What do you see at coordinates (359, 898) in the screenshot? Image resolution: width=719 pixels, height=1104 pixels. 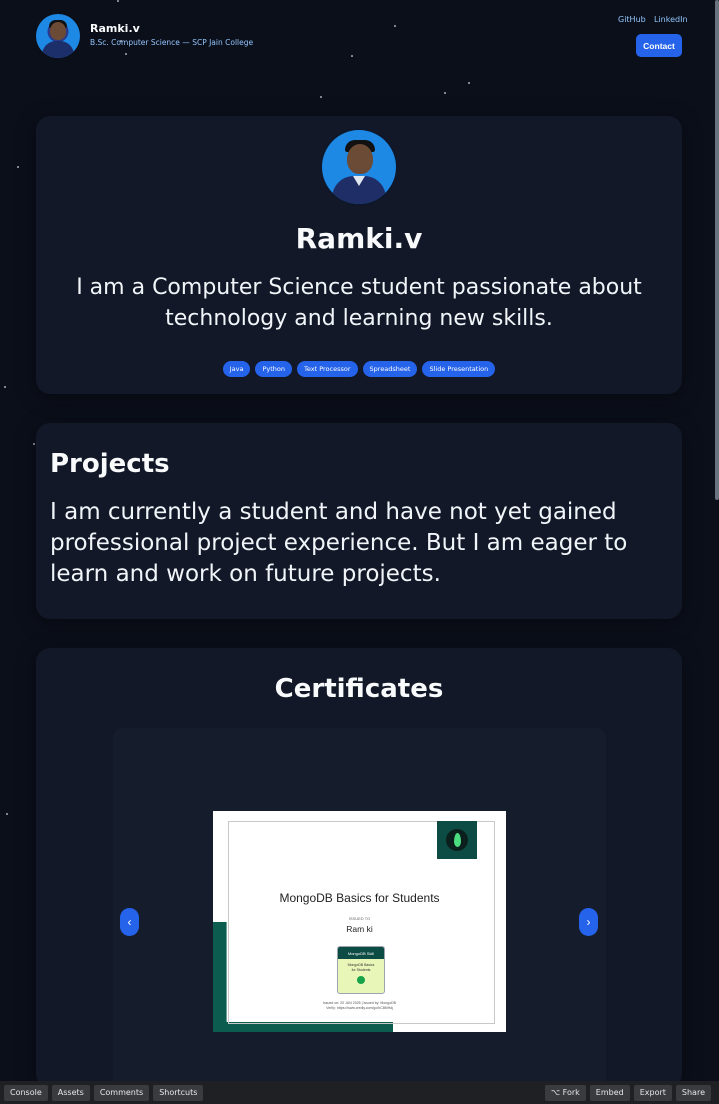 I see `certificate-heading: MongoDB Basics for Students` at bounding box center [359, 898].